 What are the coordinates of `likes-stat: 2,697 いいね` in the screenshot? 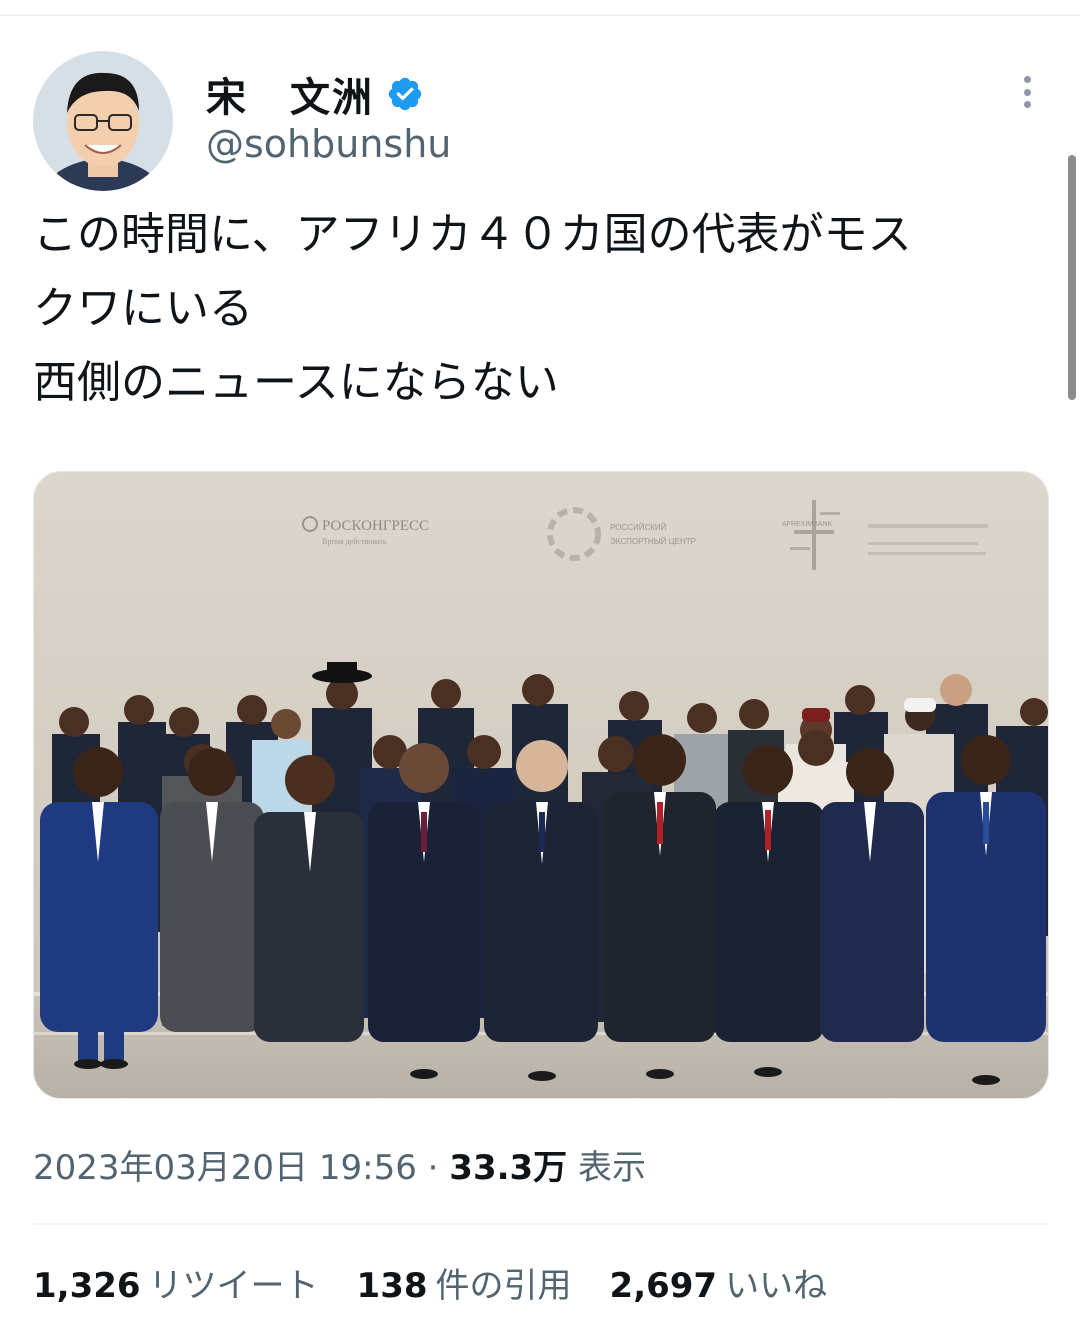 It's located at (719, 1282).